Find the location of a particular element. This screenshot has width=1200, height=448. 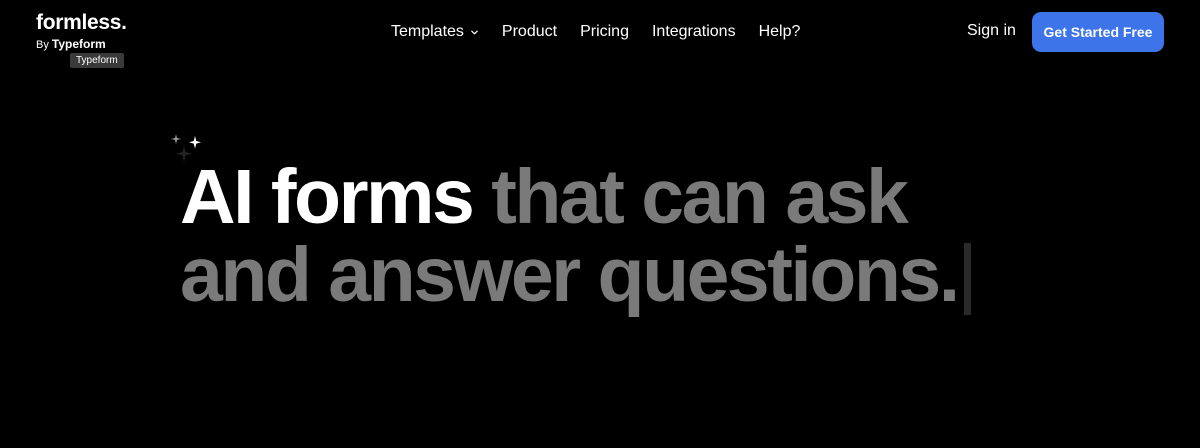

nav-item-label: Integrations is located at coordinates (693, 31).